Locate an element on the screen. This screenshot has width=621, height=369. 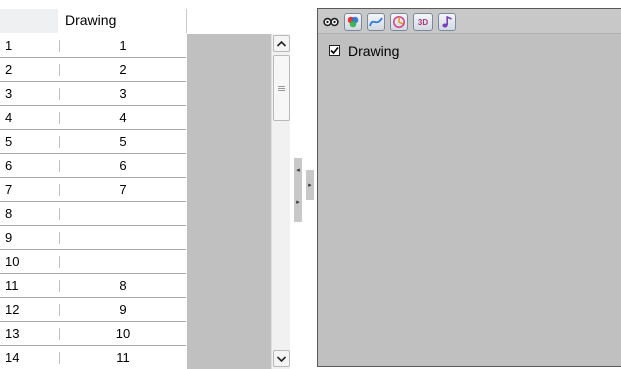
chevron-up-icon is located at coordinates (281, 43).